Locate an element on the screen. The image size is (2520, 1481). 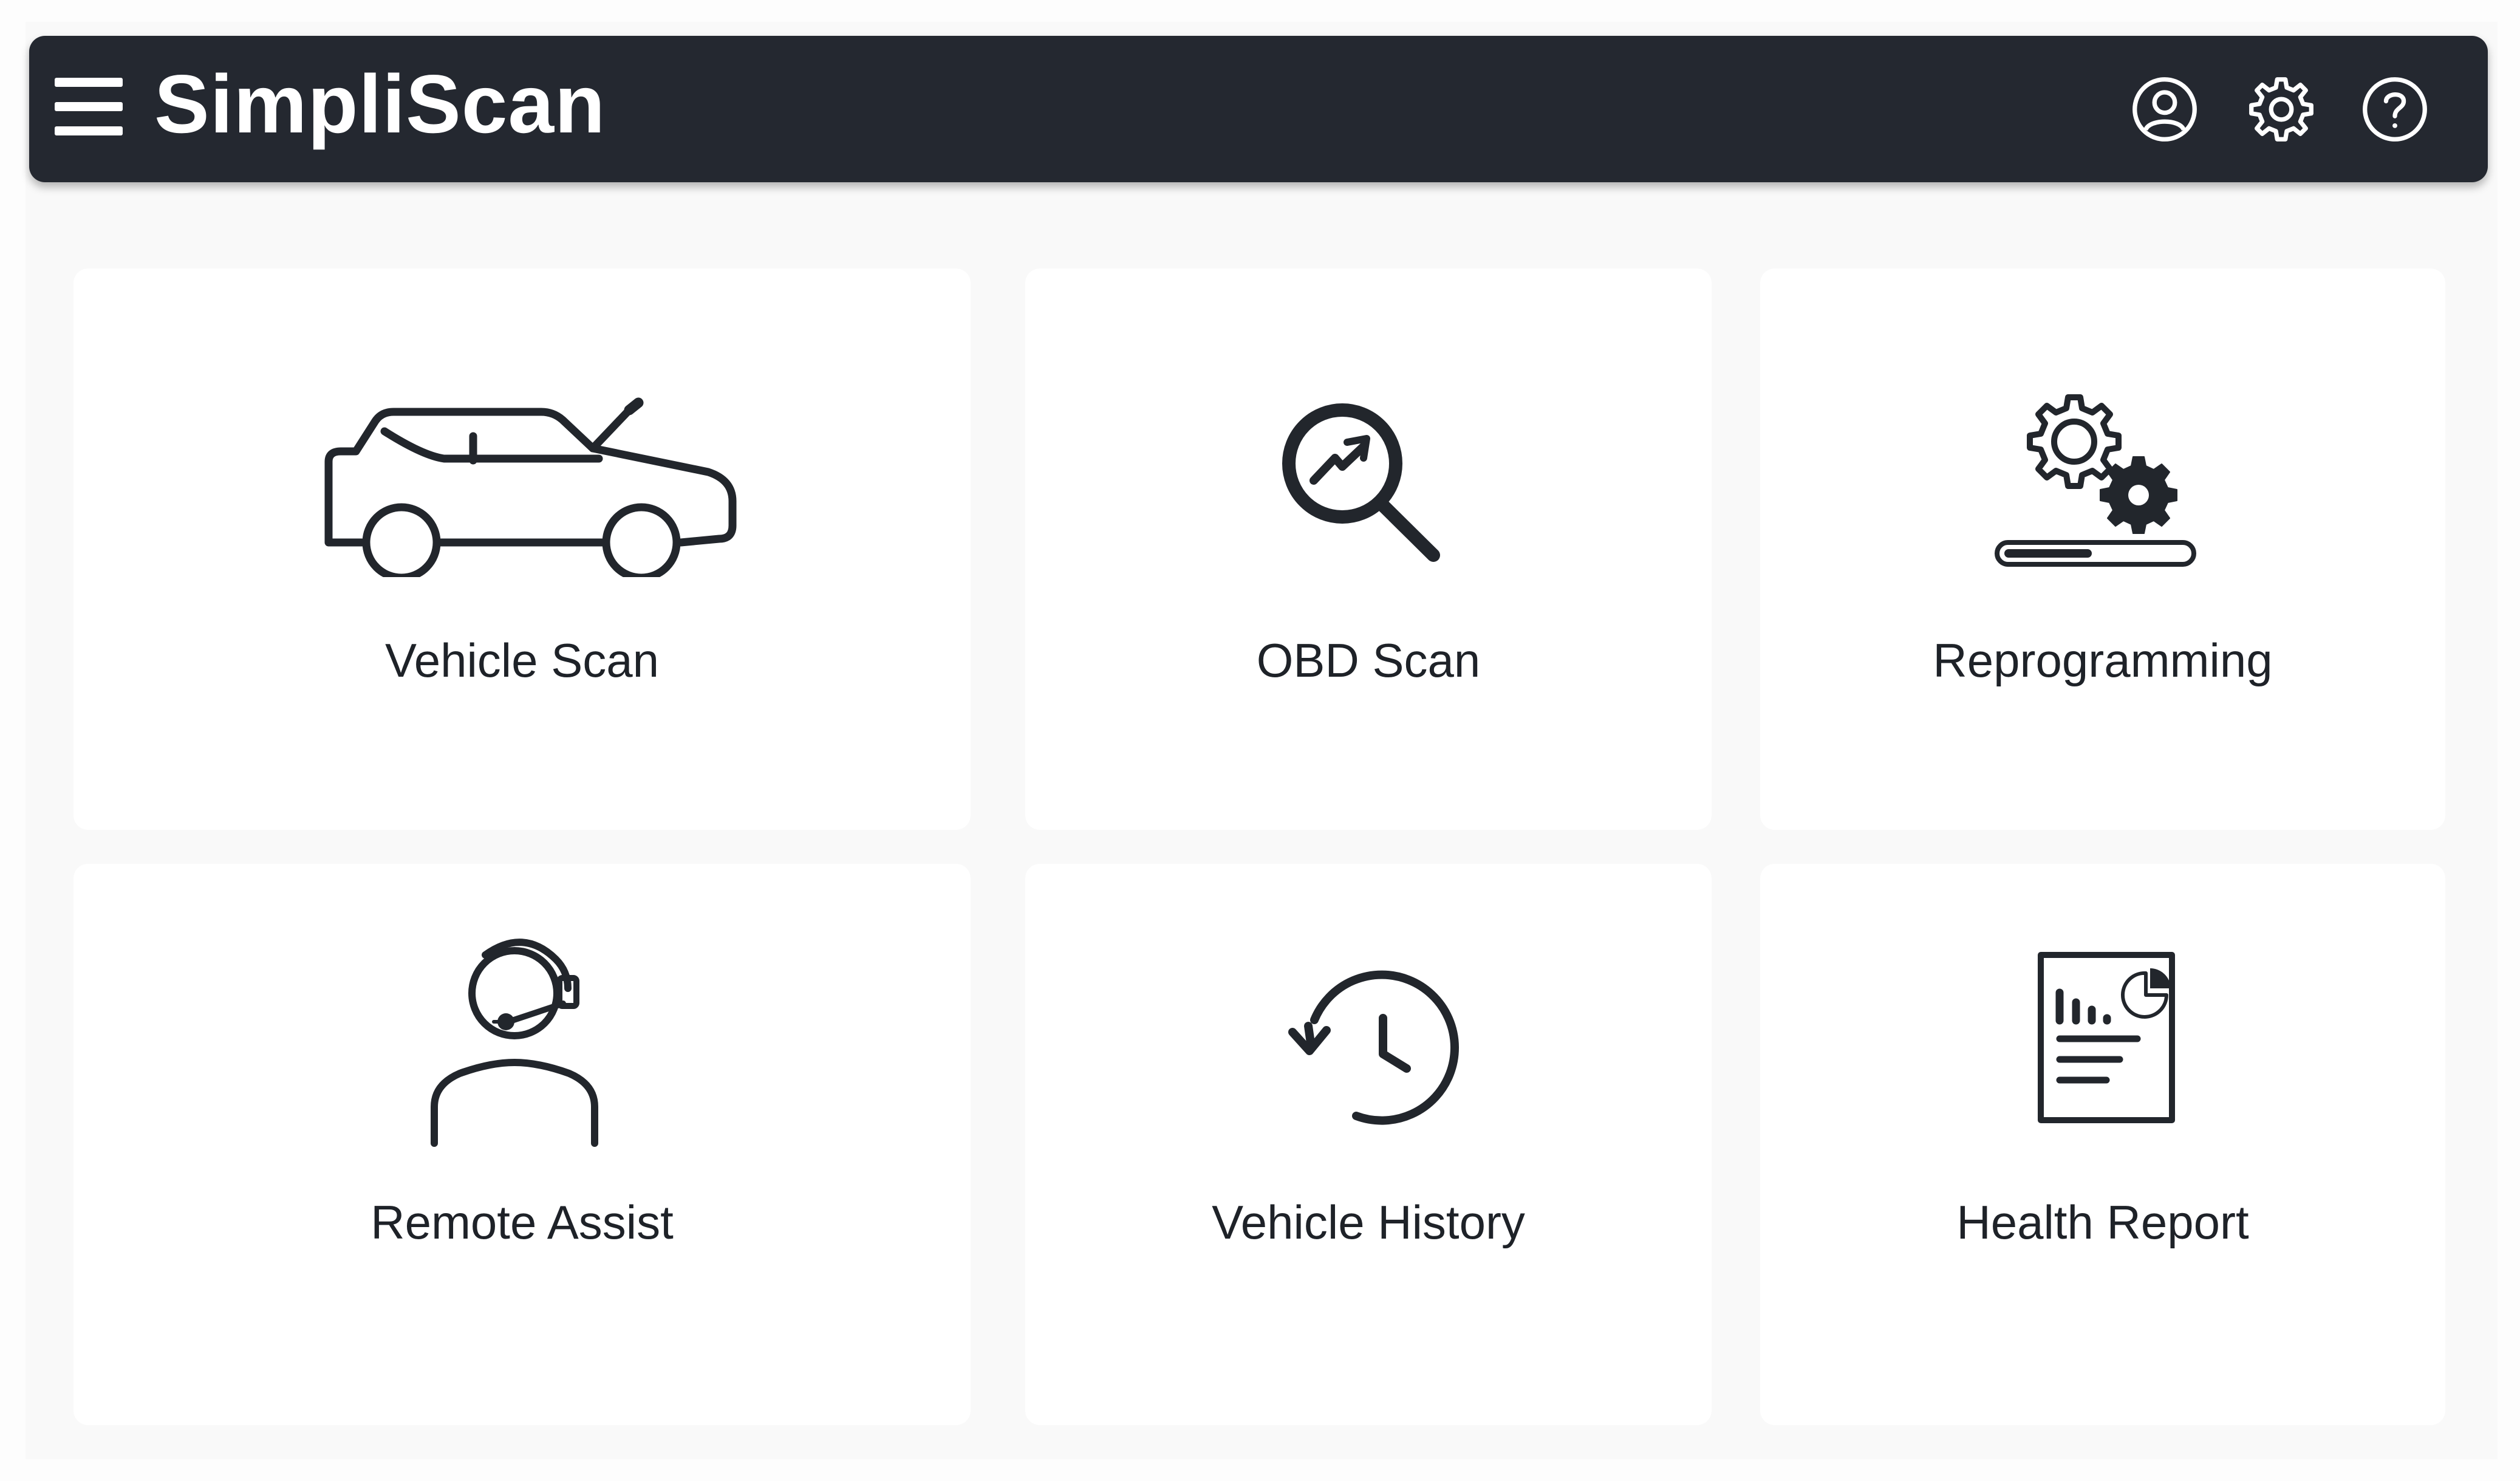
report-chart-icon is located at coordinates (2106, 1037).